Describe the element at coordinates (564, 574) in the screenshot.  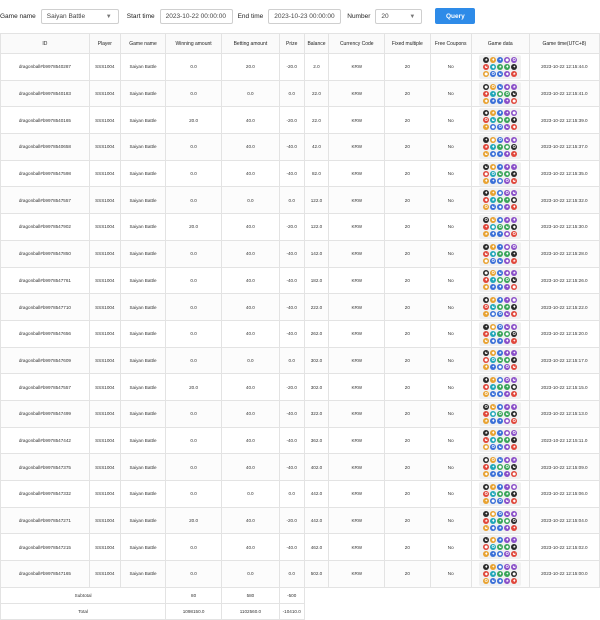
I see `row-game-time: 2023-10-22 12:15:00.0` at that location.